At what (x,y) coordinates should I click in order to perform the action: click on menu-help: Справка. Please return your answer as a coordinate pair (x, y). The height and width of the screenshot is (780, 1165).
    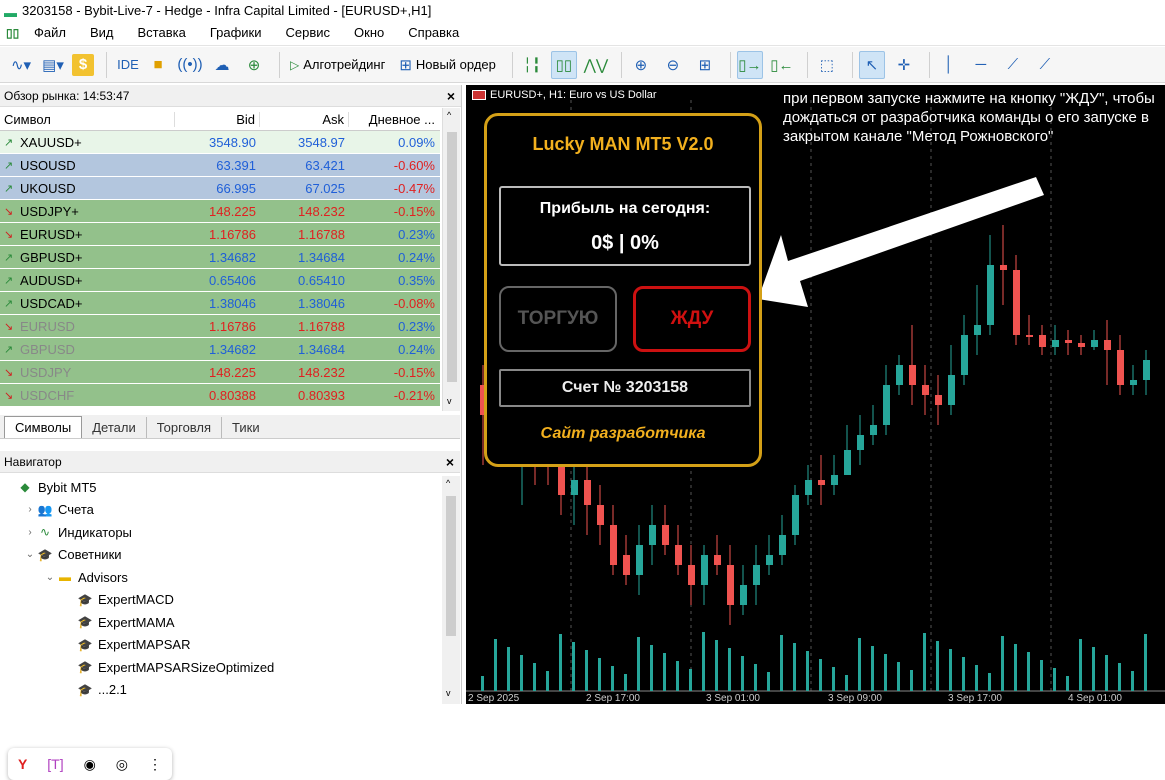
    Looking at the image, I should click on (433, 32).